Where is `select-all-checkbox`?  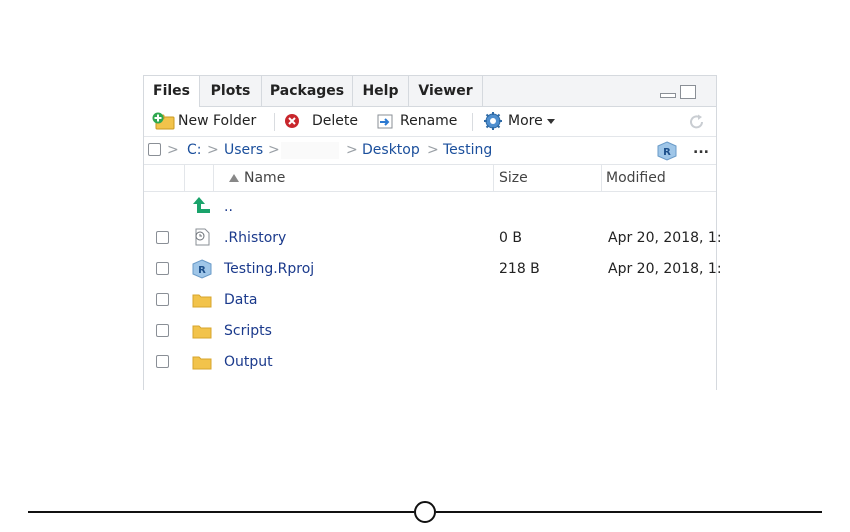
select-all-checkbox is located at coordinates (154, 149).